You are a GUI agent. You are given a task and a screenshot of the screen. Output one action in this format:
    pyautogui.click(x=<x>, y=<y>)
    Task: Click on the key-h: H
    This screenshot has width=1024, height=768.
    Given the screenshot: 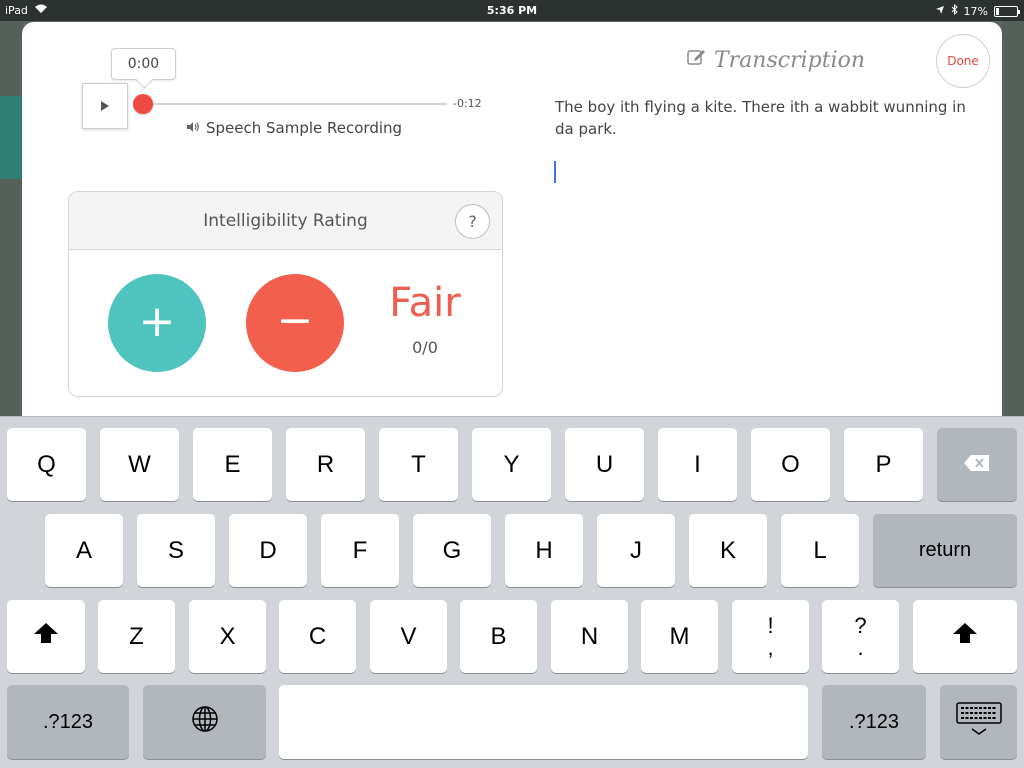 What is the action you would take?
    pyautogui.click(x=544, y=550)
    